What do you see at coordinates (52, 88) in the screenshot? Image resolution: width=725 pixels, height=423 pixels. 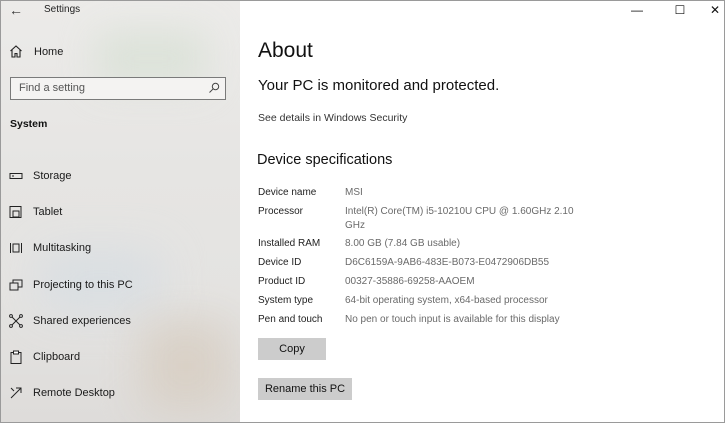 I see `search-placeholder: Find a setting` at bounding box center [52, 88].